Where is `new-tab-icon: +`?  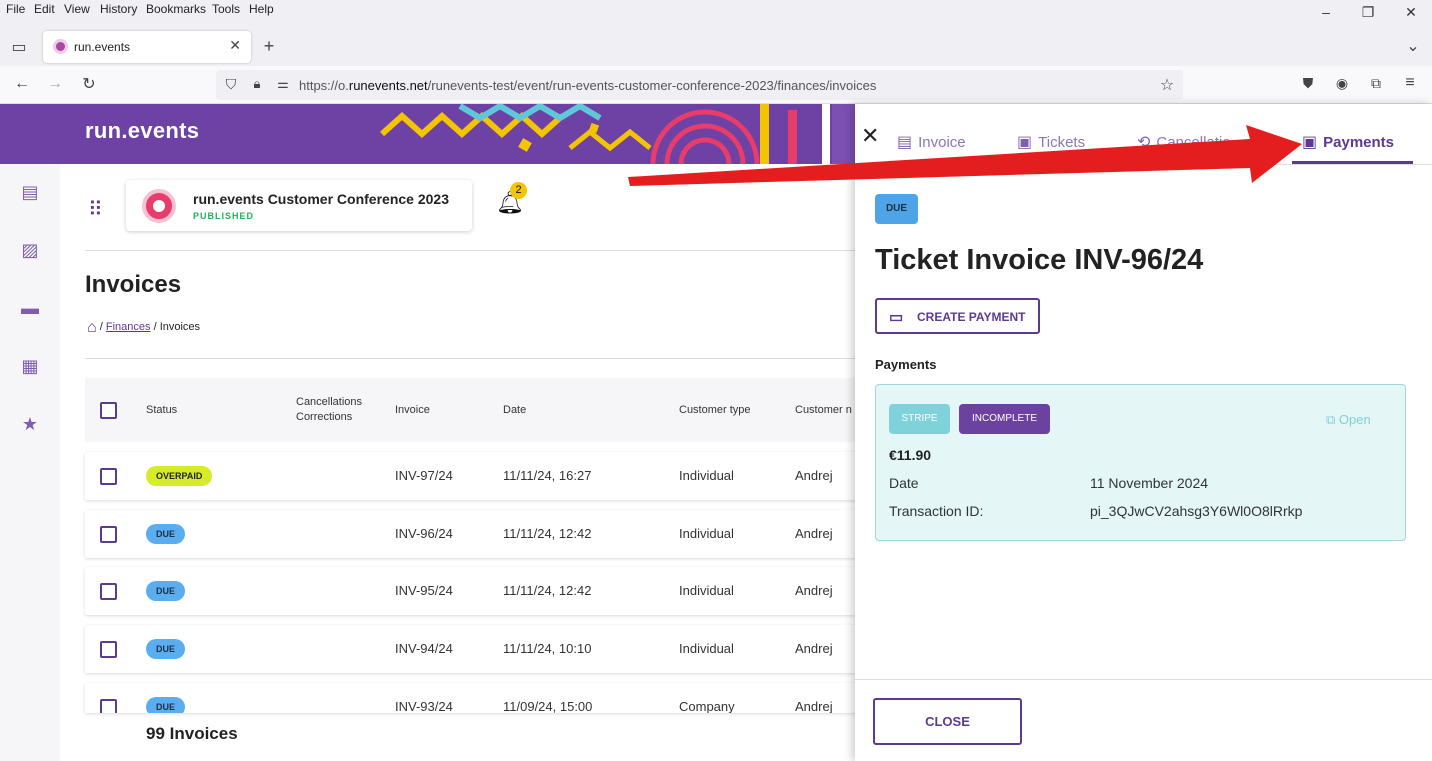
new-tab-icon: + is located at coordinates (269, 46).